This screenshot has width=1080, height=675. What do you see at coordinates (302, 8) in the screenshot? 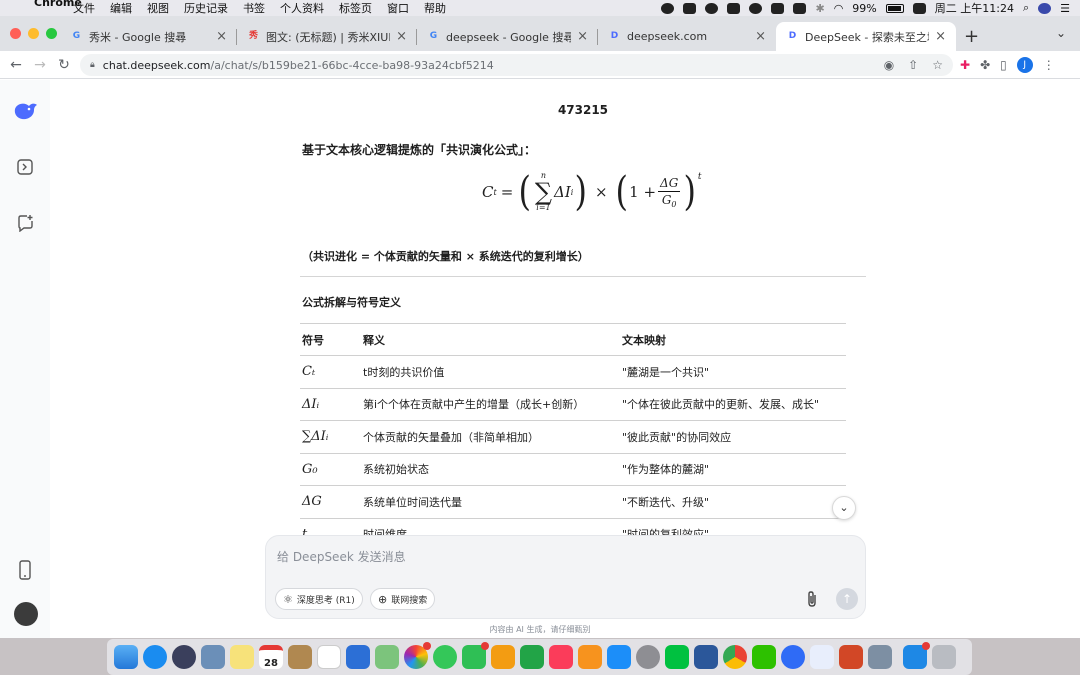
I see `menu-profiles: 个人资料` at bounding box center [302, 8].